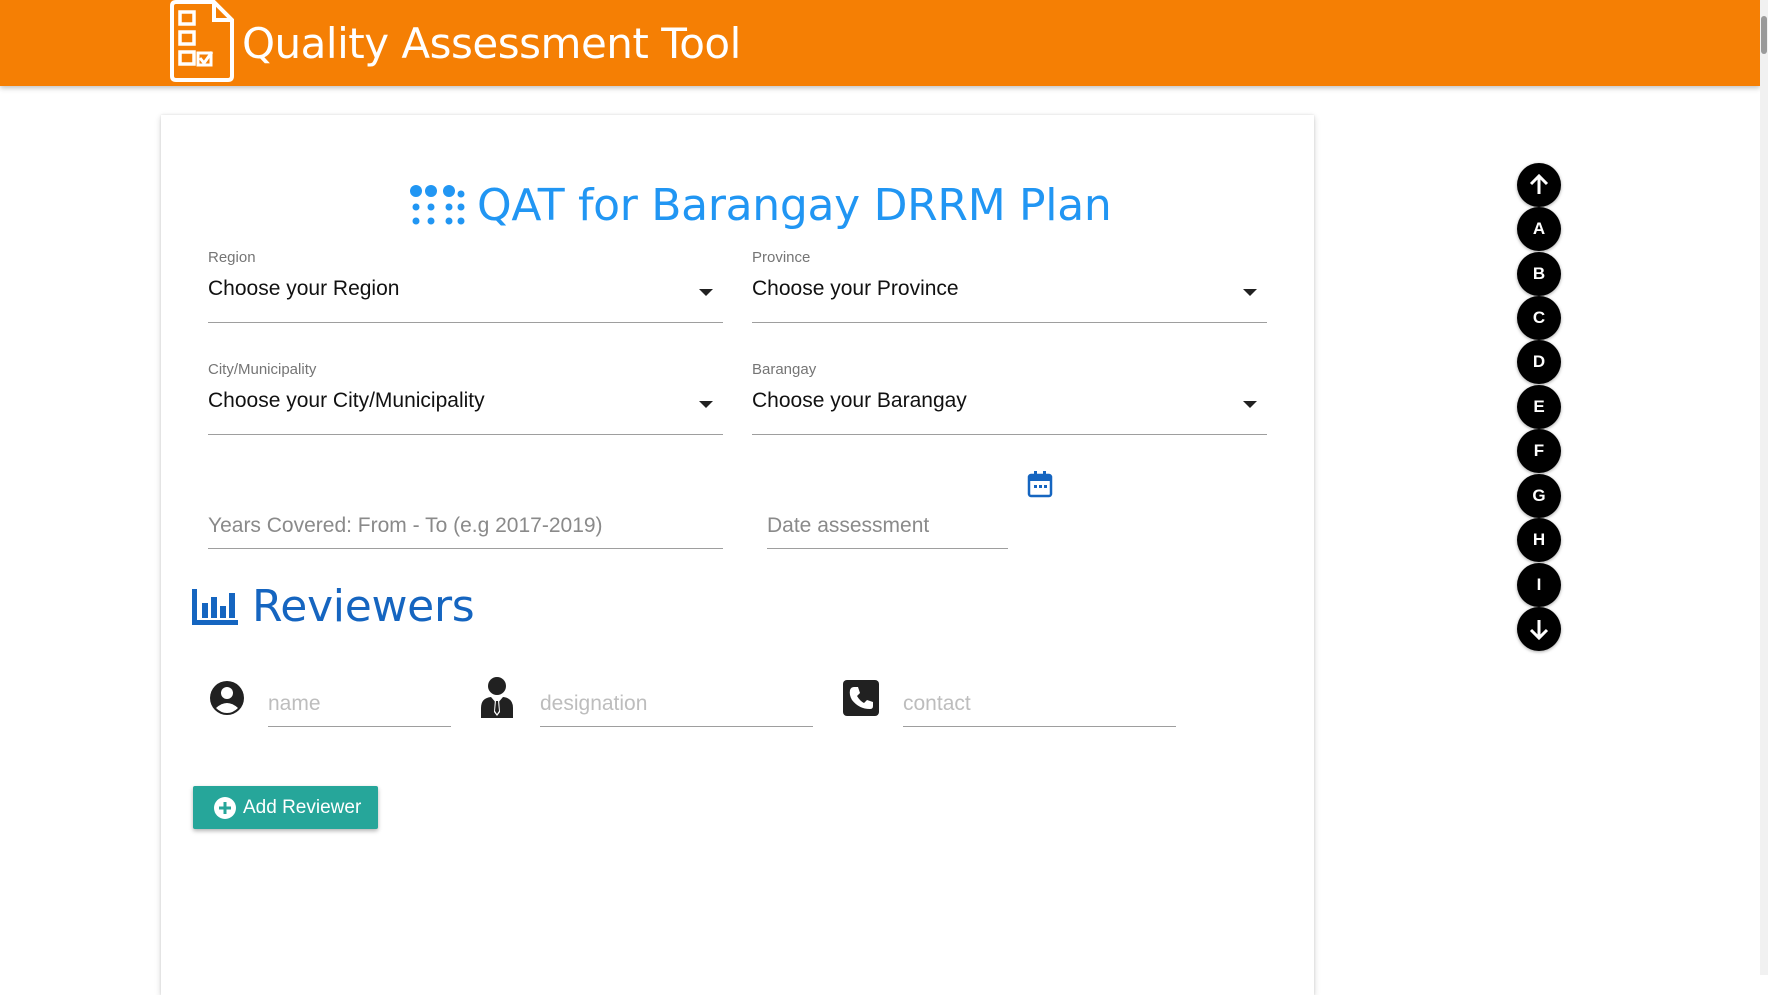 Image resolution: width=1768 pixels, height=995 pixels. Describe the element at coordinates (1539, 407) in the screenshot. I see `nav-section-e: E` at that location.